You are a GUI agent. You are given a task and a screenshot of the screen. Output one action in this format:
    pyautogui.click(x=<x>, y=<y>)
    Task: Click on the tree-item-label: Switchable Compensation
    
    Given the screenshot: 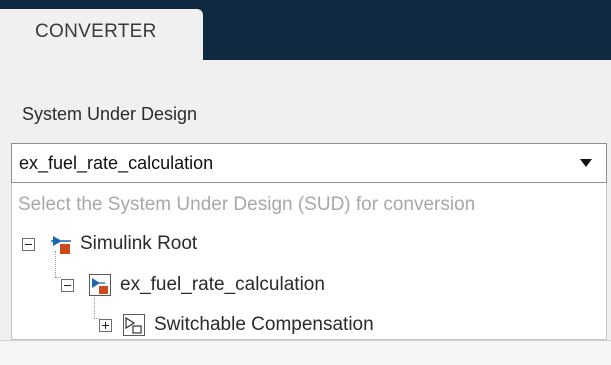 What is the action you would take?
    pyautogui.click(x=264, y=324)
    